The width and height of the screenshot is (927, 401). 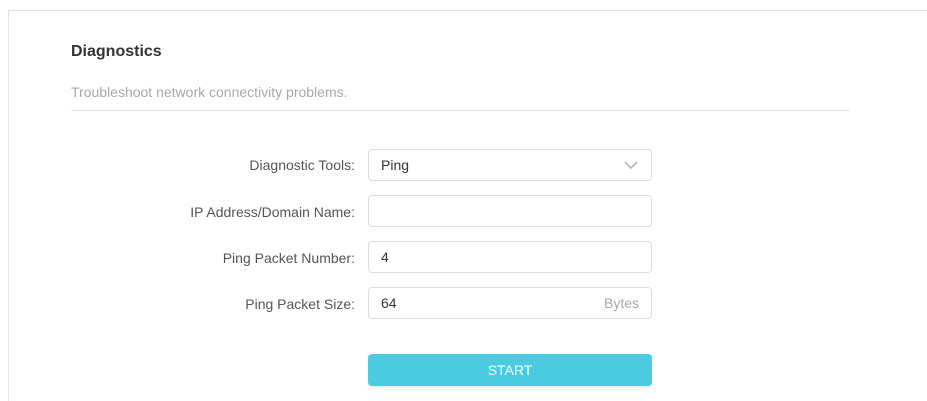 I want to click on ping-packet-size-label: Ping Packet Size:, so click(x=300, y=304).